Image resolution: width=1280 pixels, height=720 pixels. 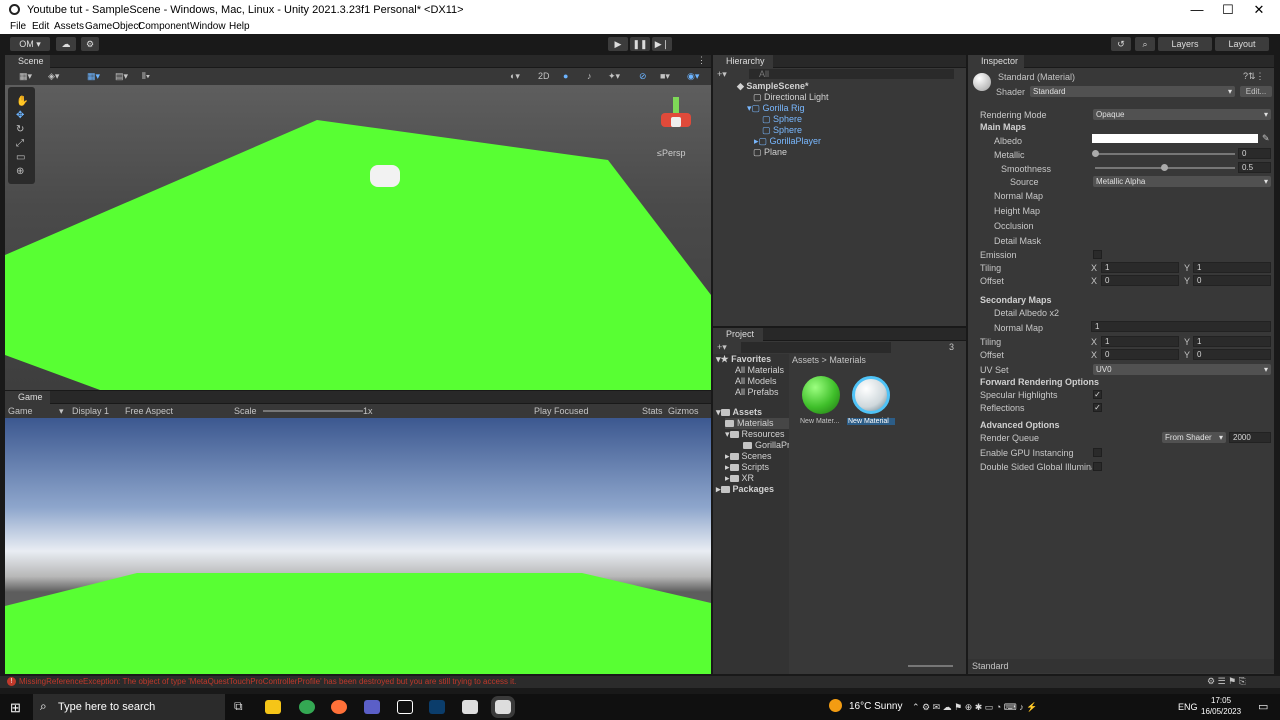 What do you see at coordinates (1132, 91) in the screenshot?
I see `shader-dropdown: Standard` at bounding box center [1132, 91].